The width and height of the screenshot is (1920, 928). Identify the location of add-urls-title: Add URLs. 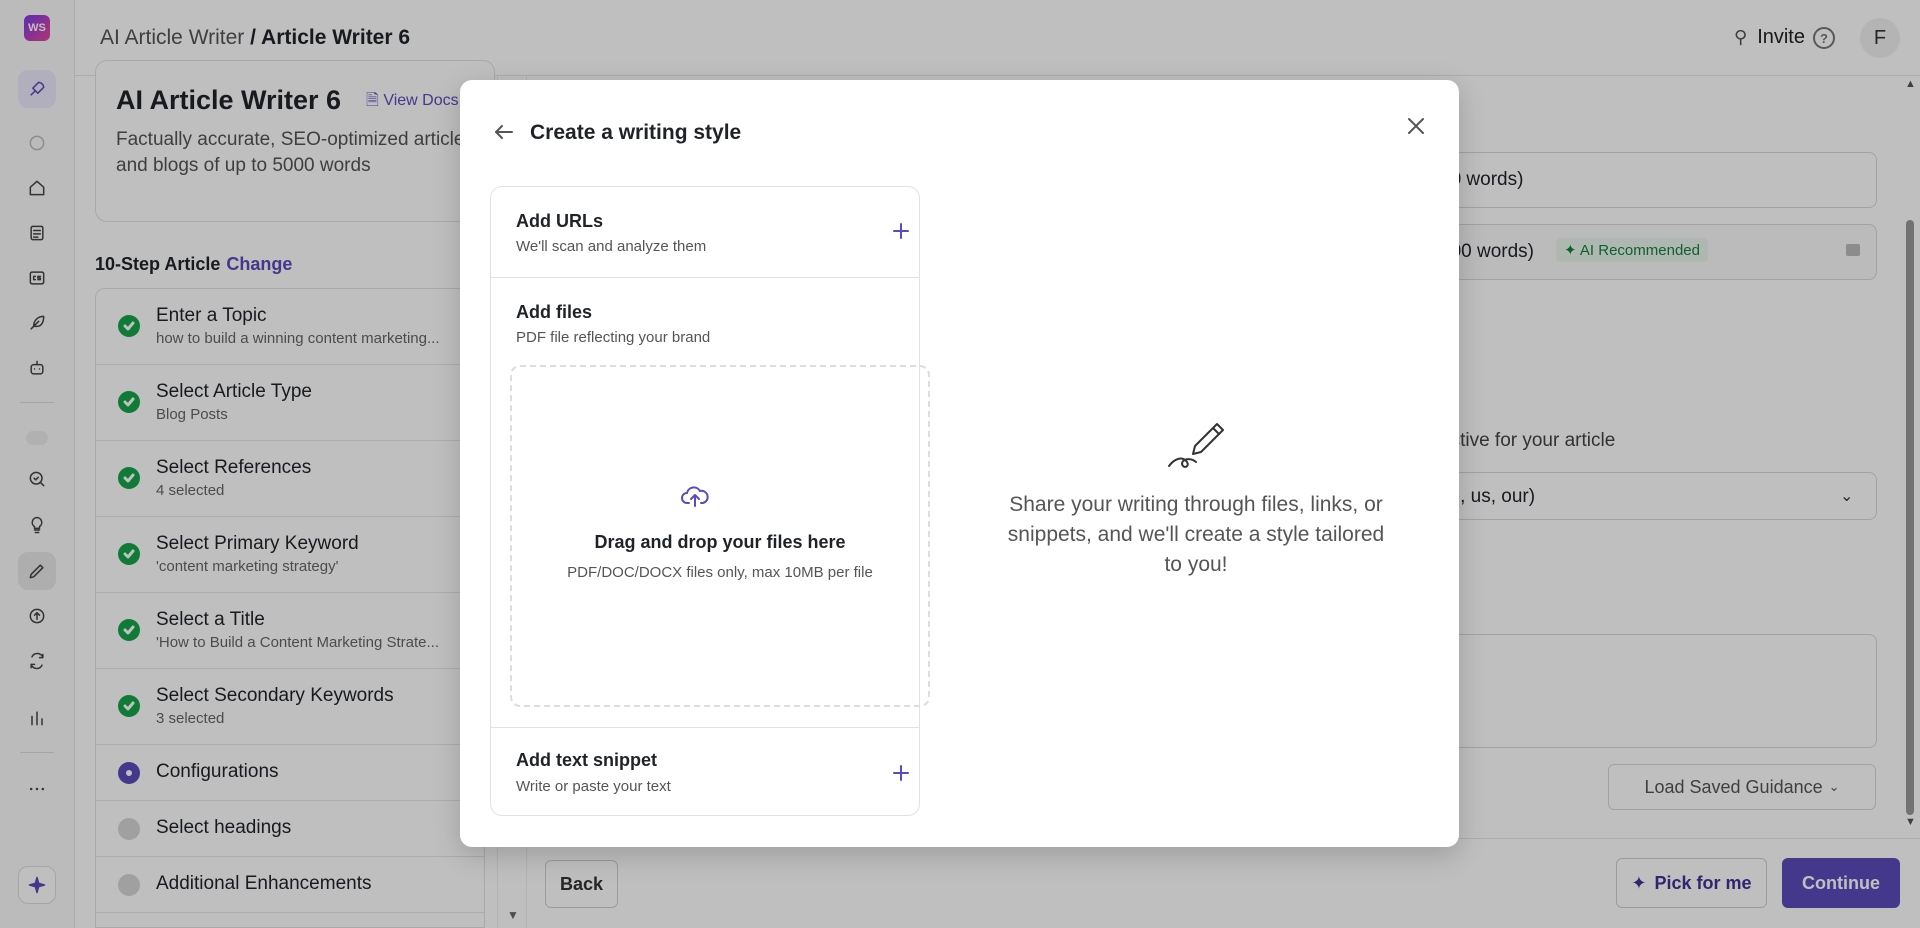
(559, 221).